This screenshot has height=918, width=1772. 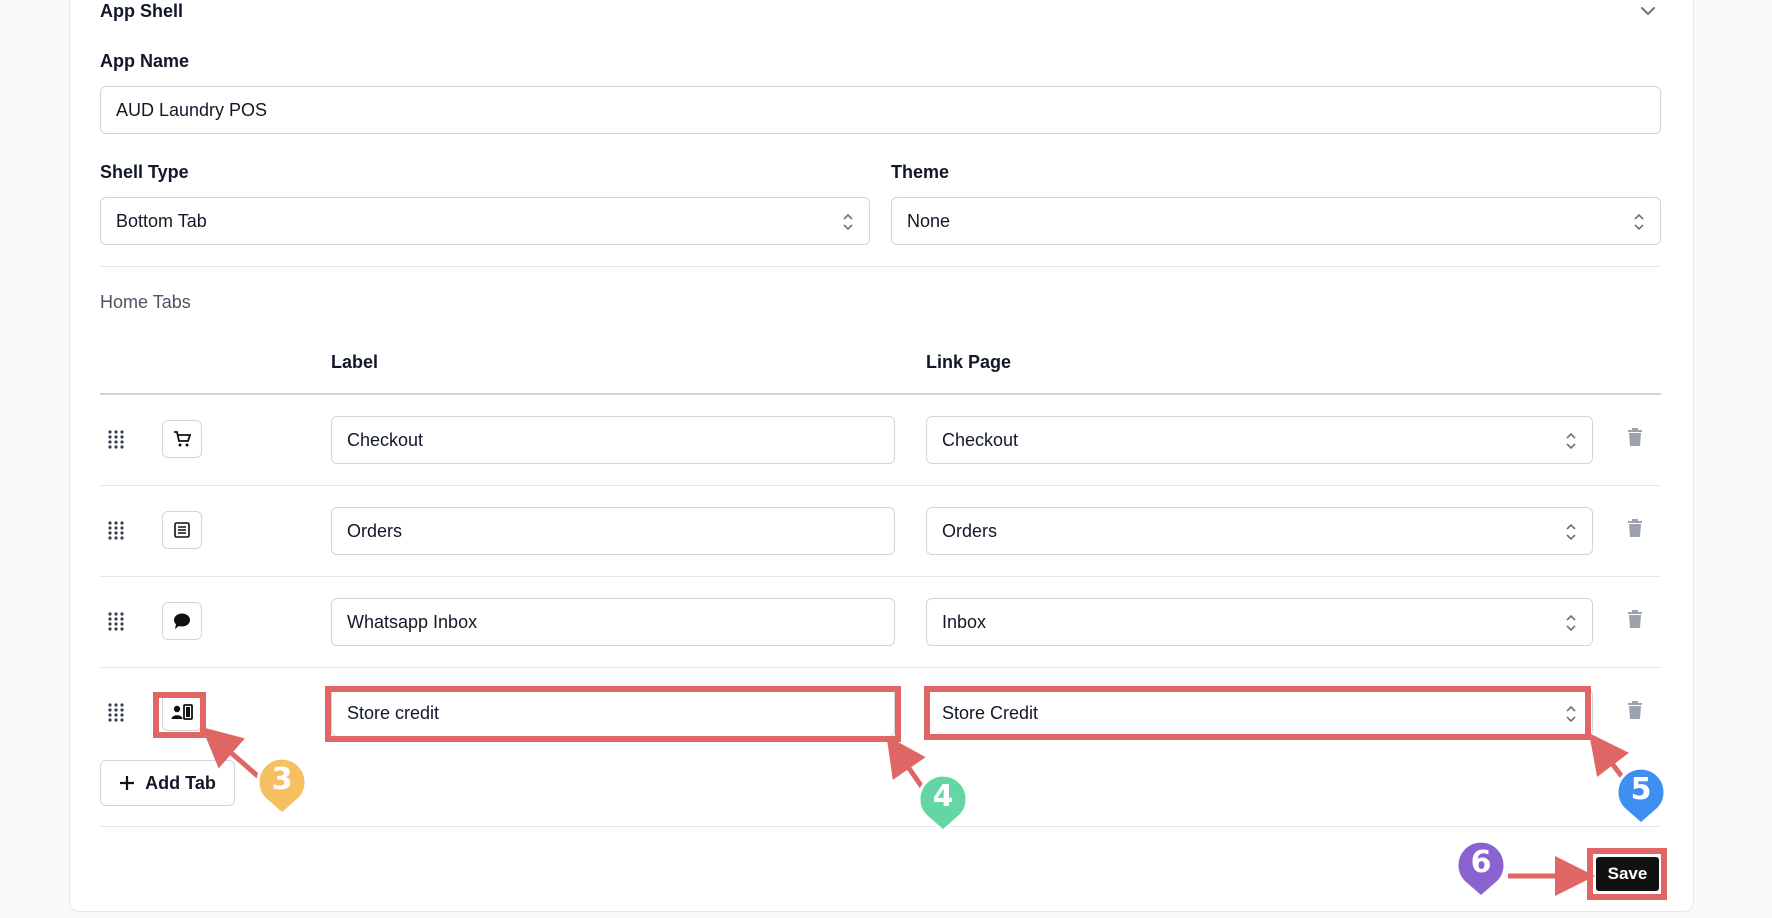 What do you see at coordinates (929, 221) in the screenshot?
I see `theme-value: None` at bounding box center [929, 221].